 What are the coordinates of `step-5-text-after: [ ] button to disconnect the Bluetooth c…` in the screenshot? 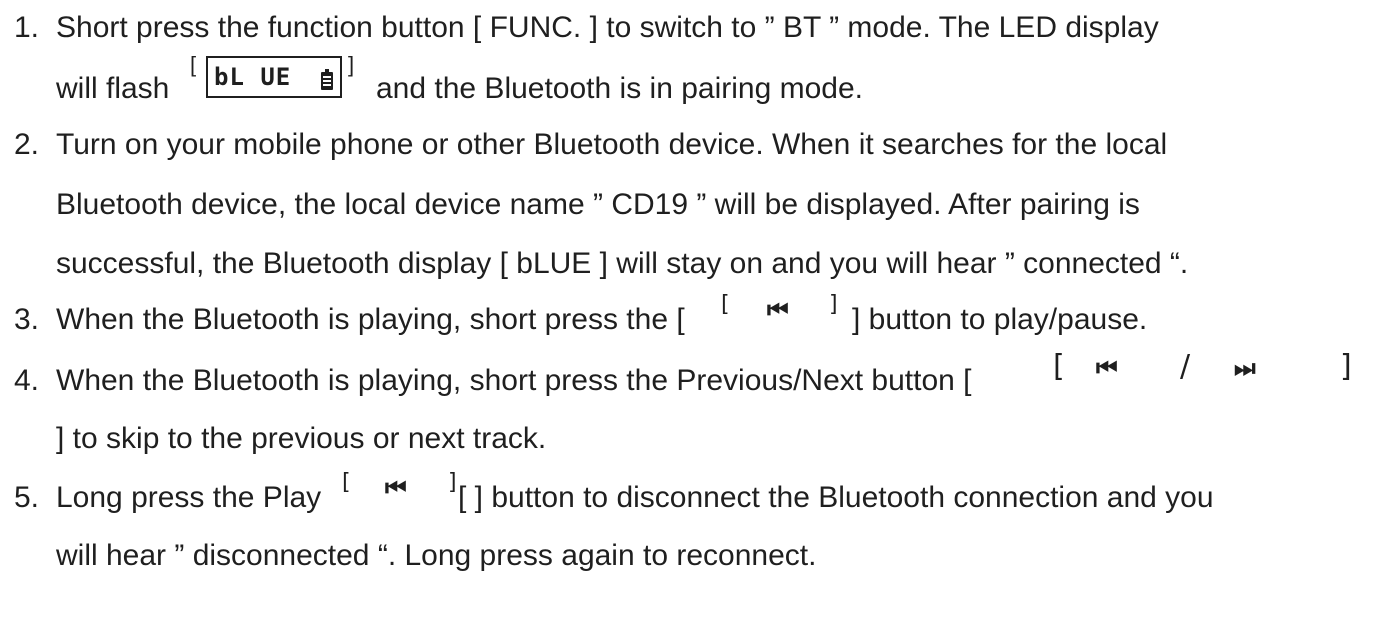 It's located at (836, 497).